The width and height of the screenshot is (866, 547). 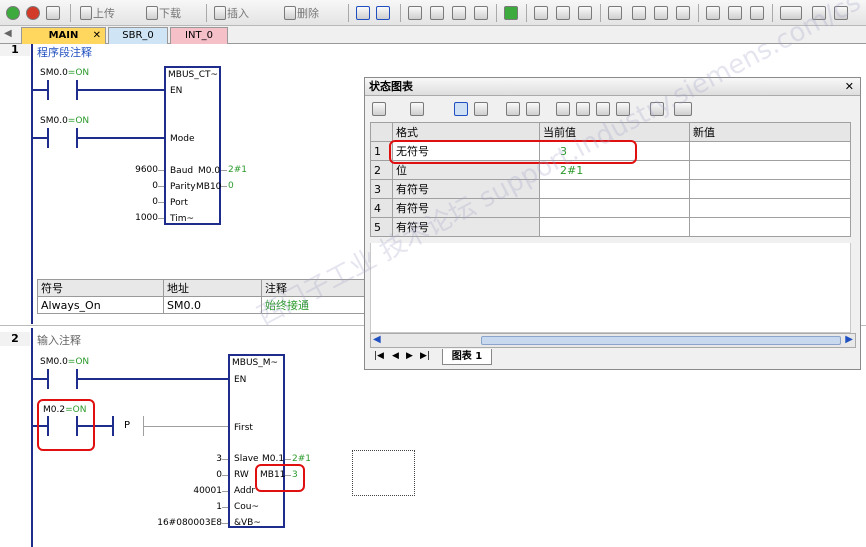 What do you see at coordinates (163, 13) in the screenshot?
I see `download-button: 下载` at bounding box center [163, 13].